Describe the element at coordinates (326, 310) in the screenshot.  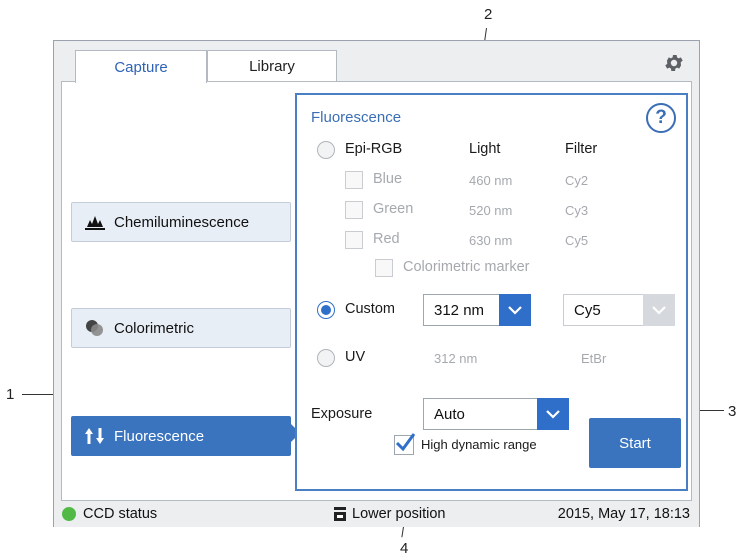
I see `custom-radio` at that location.